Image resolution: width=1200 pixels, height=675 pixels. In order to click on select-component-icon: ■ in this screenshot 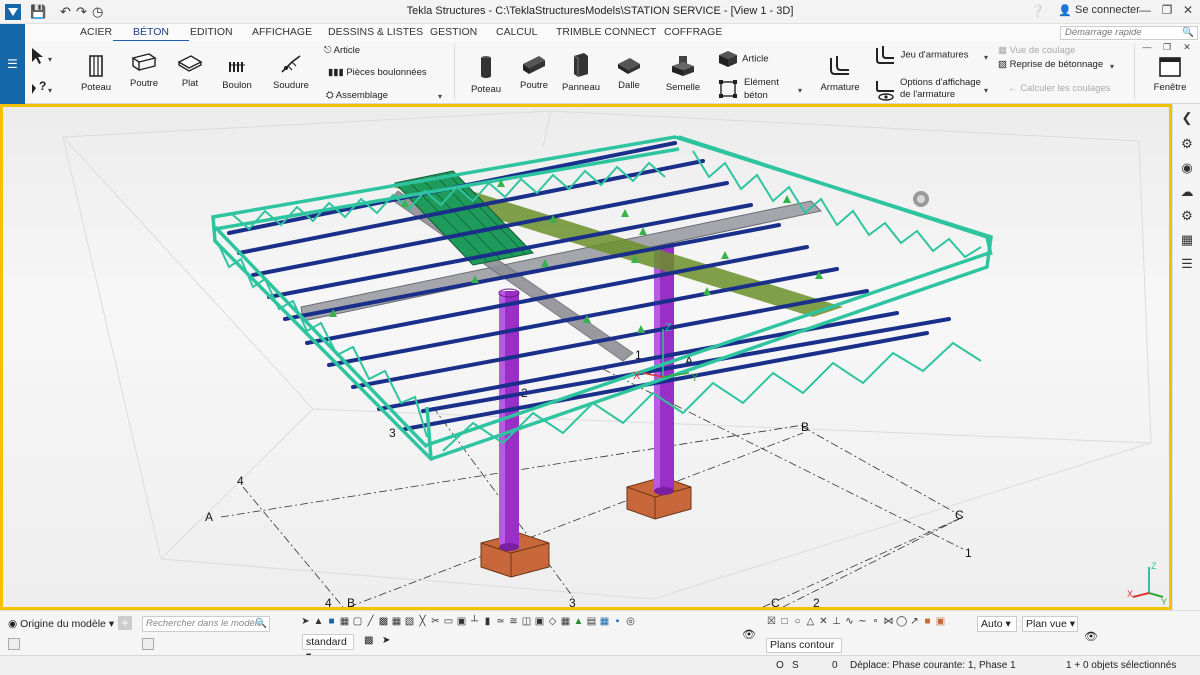, I will do `click(331, 622)`.